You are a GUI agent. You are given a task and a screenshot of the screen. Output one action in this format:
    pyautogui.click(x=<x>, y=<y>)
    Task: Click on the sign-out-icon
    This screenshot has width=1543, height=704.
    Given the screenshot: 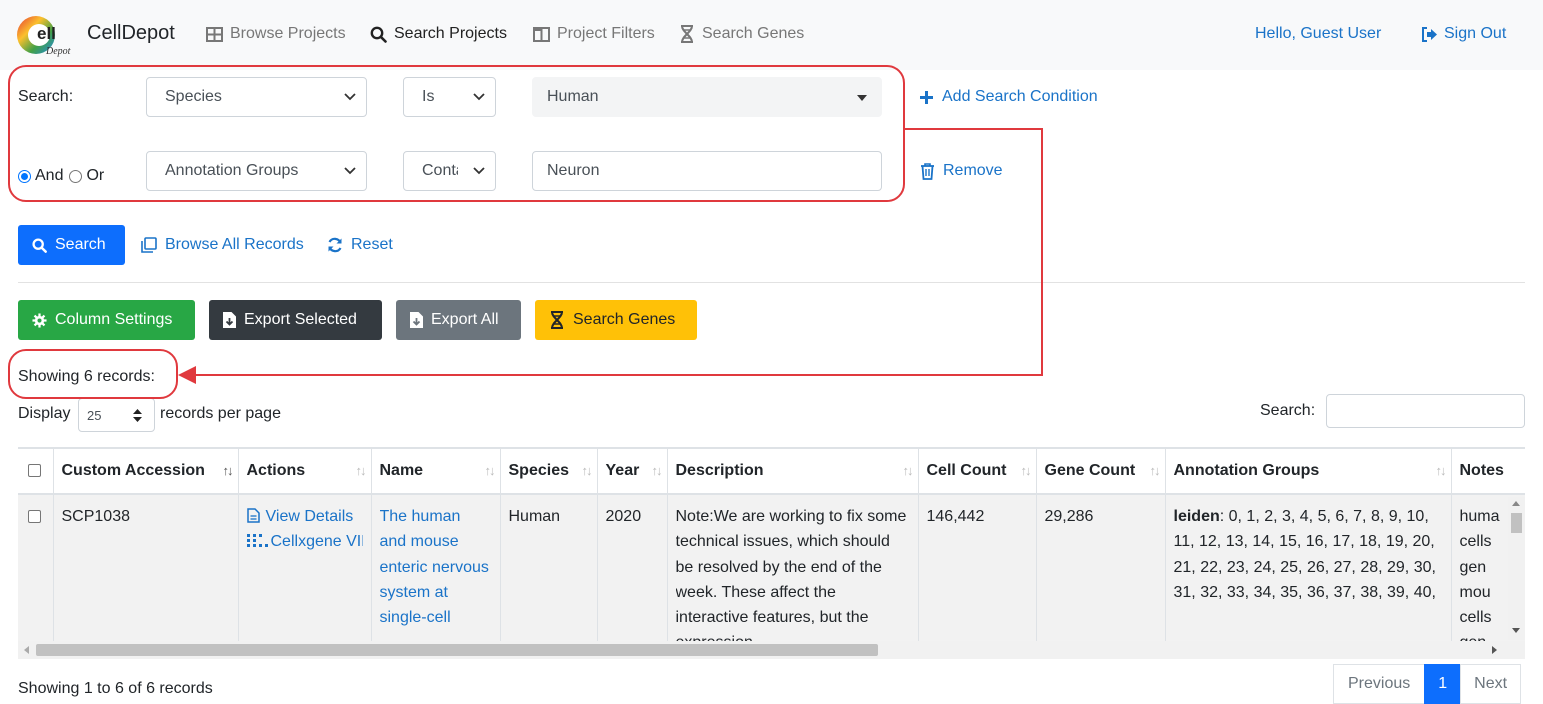 What is the action you would take?
    pyautogui.click(x=1429, y=34)
    